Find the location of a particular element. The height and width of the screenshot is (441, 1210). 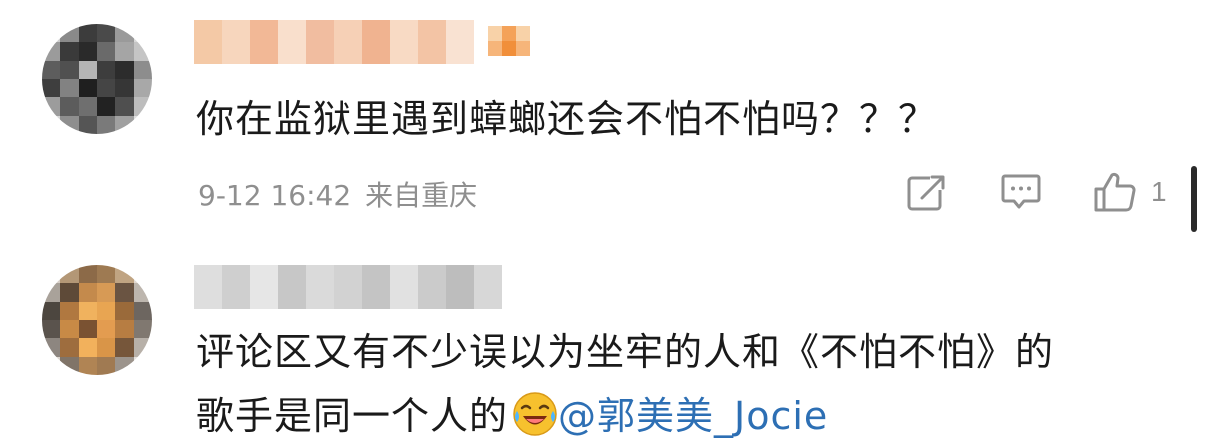

scrollbar is located at coordinates (1194, 199).